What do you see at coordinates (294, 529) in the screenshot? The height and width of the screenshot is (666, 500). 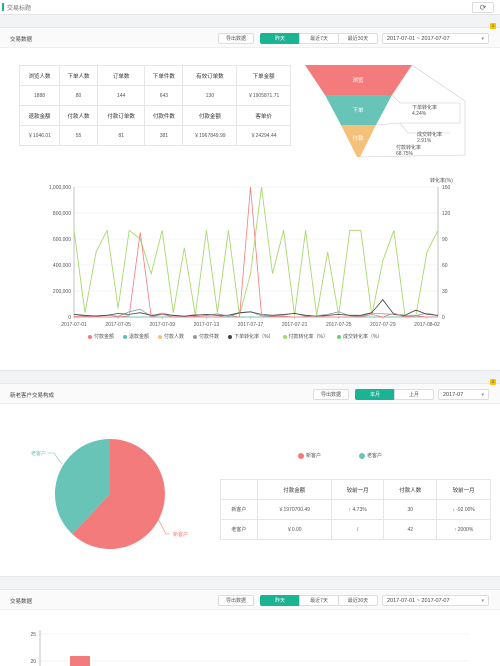 I see `table-cell: ￥0.00` at bounding box center [294, 529].